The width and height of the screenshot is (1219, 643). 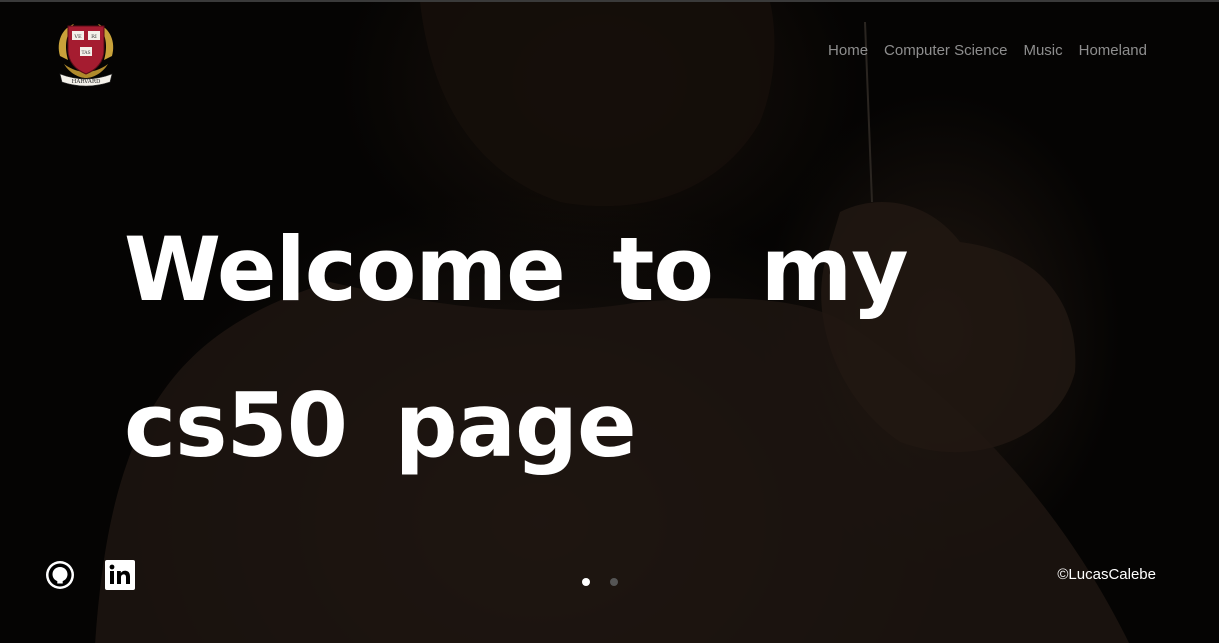 What do you see at coordinates (848, 50) in the screenshot?
I see `nav-home: Home` at bounding box center [848, 50].